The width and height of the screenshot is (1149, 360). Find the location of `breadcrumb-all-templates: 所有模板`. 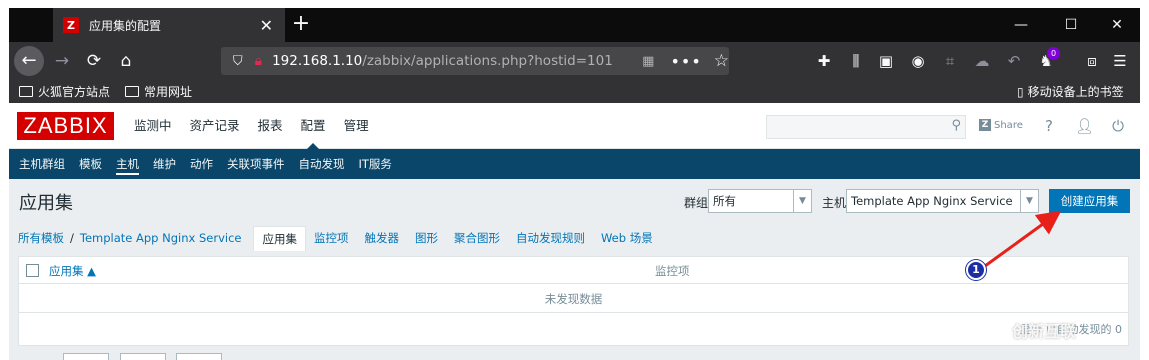

breadcrumb-all-templates: 所有模板 is located at coordinates (41, 238).